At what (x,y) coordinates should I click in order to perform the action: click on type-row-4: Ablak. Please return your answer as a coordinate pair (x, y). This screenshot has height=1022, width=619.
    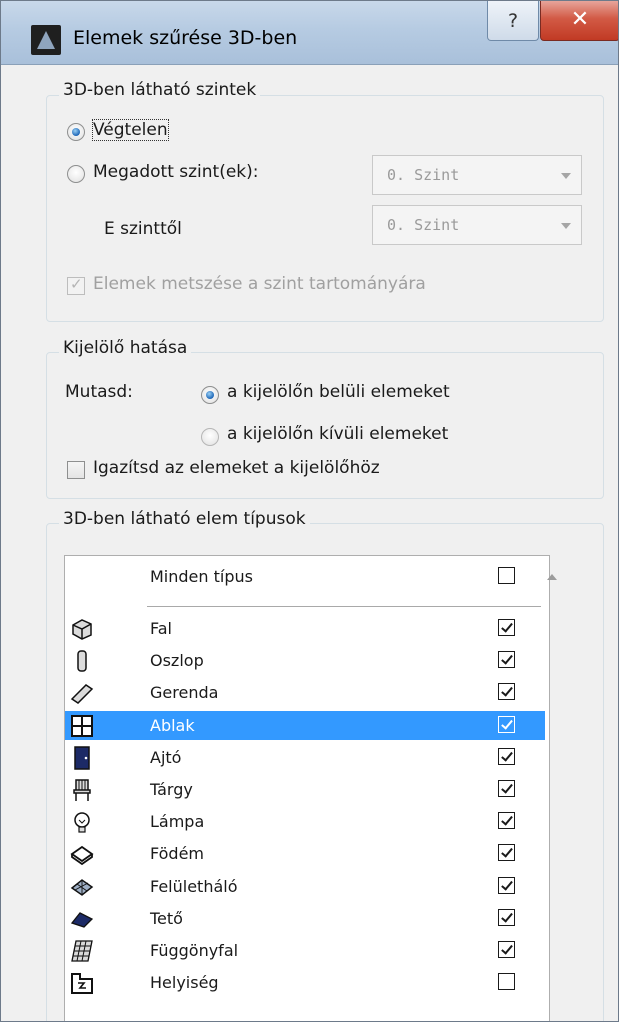
    Looking at the image, I should click on (305, 725).